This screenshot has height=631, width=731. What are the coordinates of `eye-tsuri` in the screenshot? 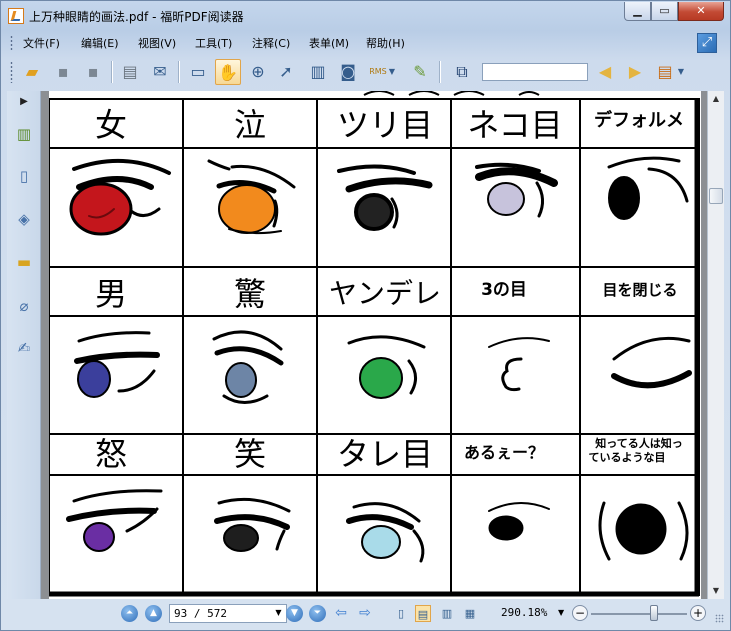 It's located at (385, 197).